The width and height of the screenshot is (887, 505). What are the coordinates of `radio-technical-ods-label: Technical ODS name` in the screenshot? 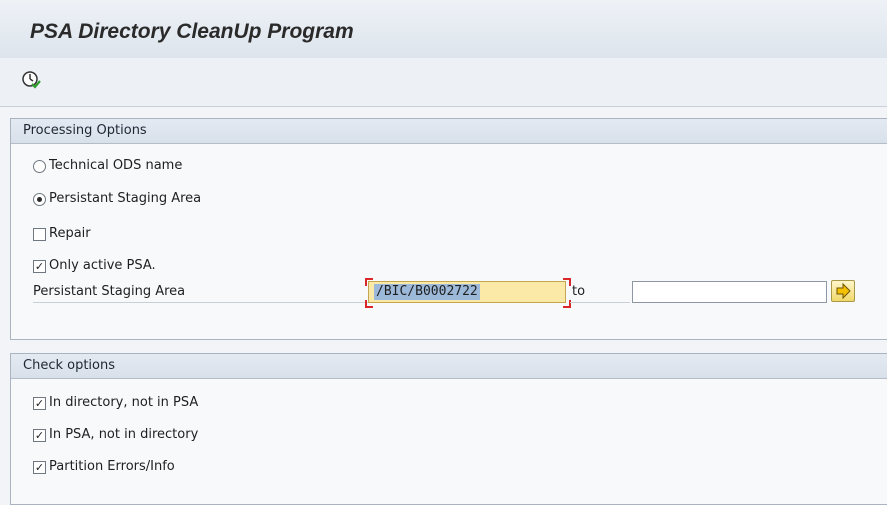 It's located at (116, 165).